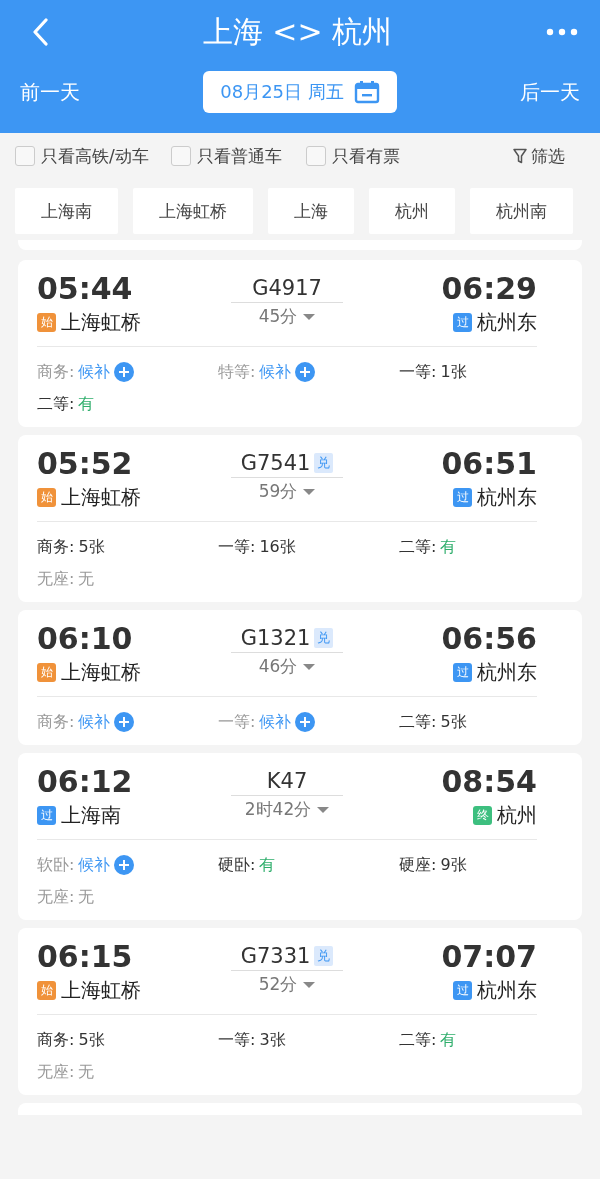 The width and height of the screenshot is (600, 1179). Describe the element at coordinates (287, 288) in the screenshot. I see `train-number: G4917` at that location.